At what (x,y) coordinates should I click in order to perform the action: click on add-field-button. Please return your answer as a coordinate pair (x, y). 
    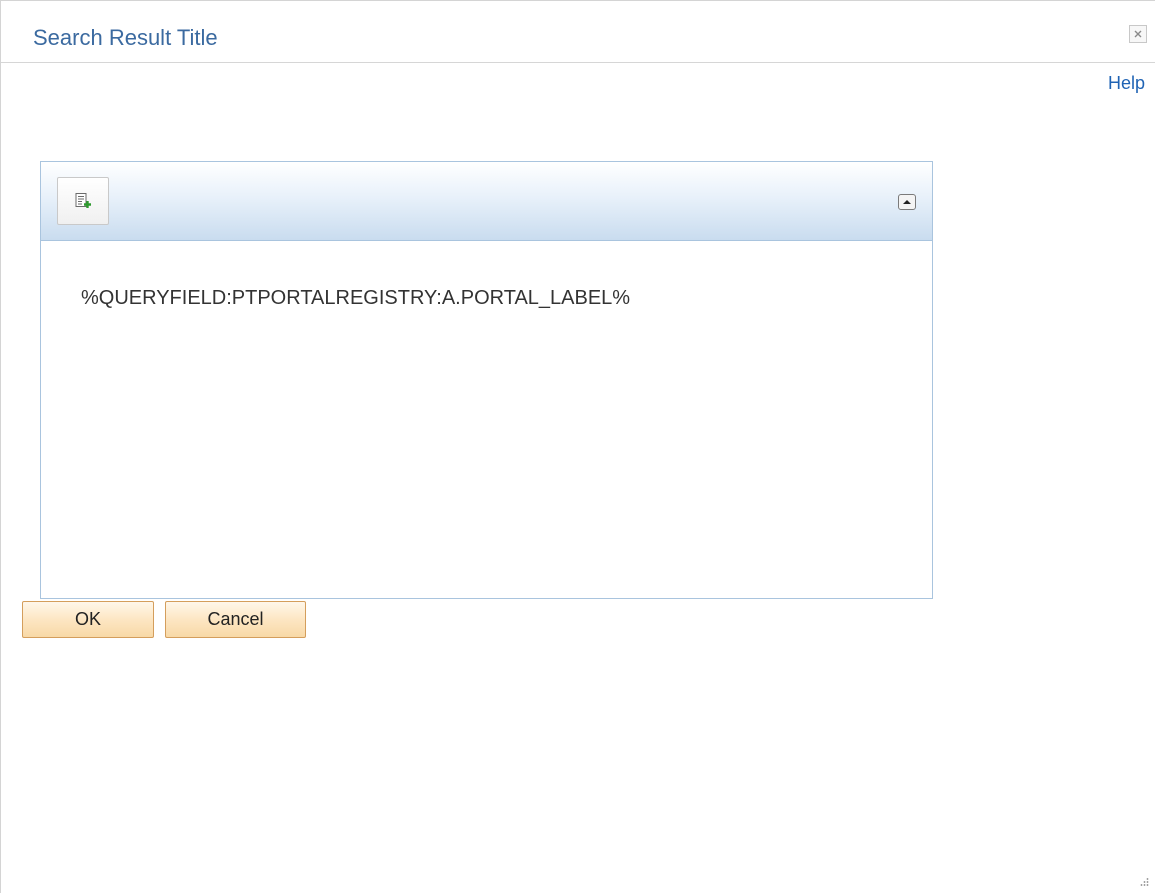
    Looking at the image, I should click on (83, 201).